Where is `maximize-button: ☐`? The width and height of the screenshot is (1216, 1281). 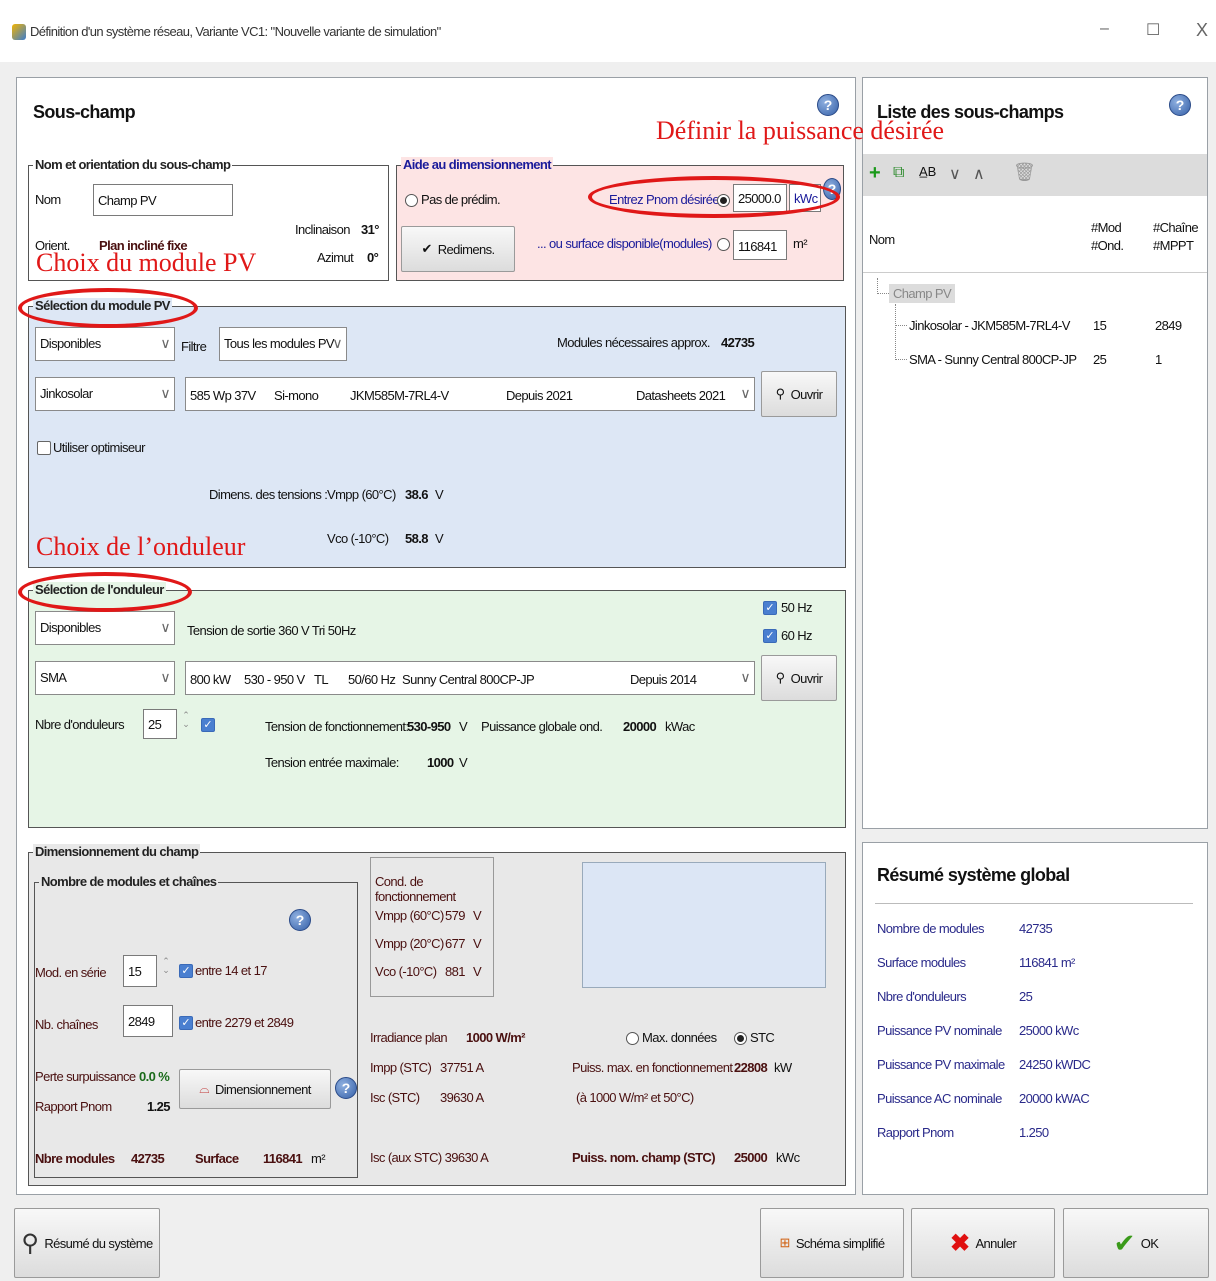 maximize-button: ☐ is located at coordinates (1153, 30).